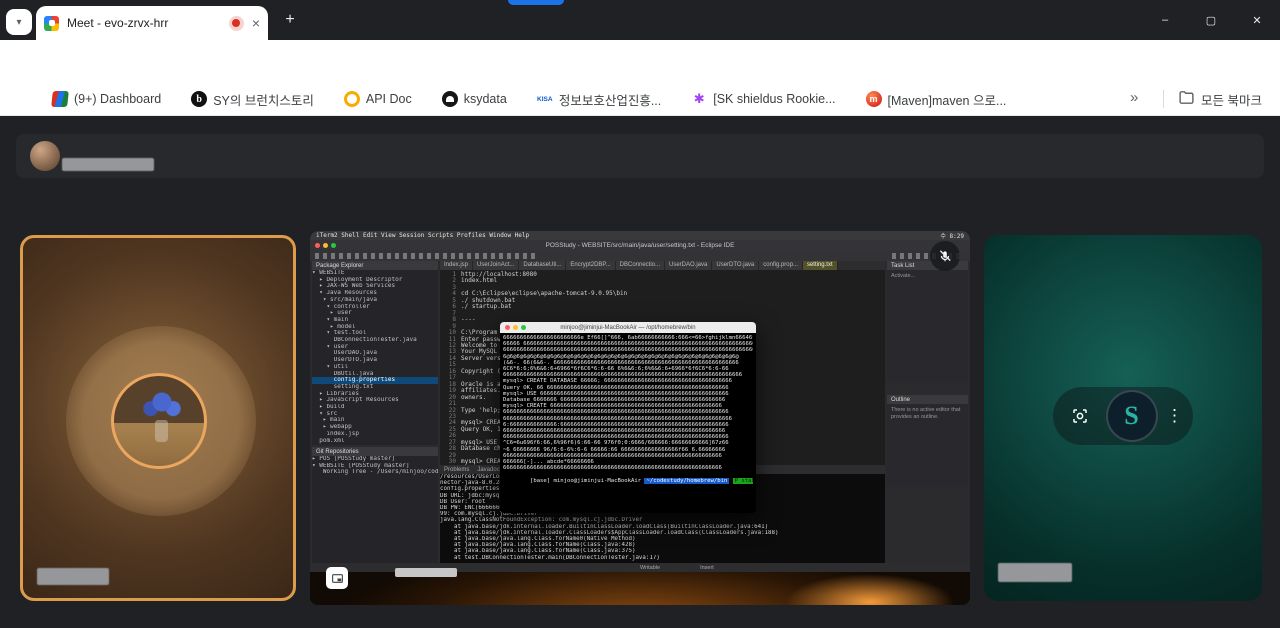  I want to click on editor-tab: UserDTO.java, so click(736, 265).